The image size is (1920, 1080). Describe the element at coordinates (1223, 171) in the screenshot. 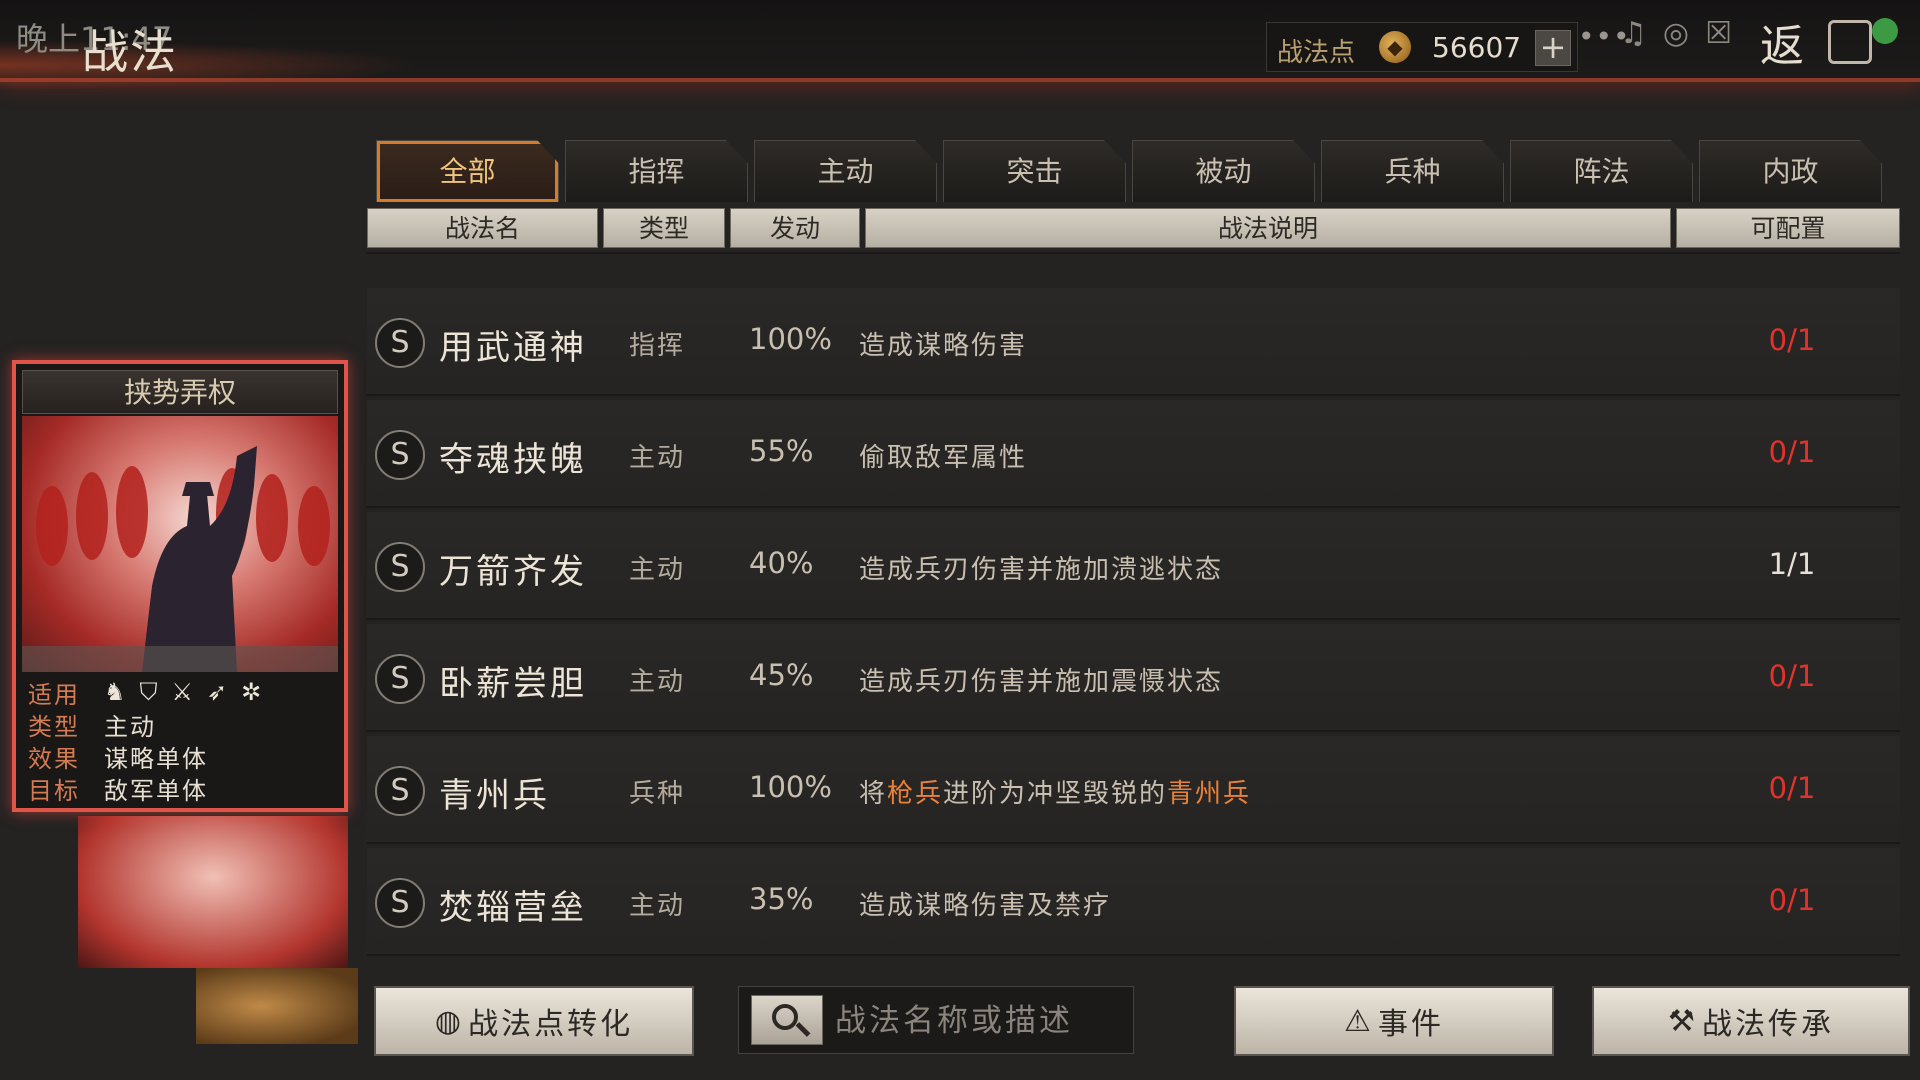

I see `tab-passive: 被动` at that location.